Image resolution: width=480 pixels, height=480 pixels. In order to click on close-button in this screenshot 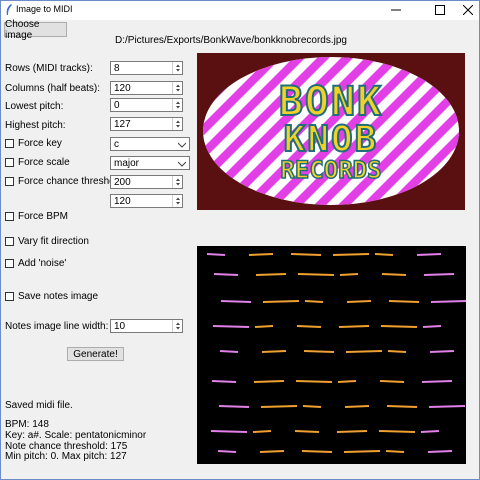, I will do `click(466, 10)`.